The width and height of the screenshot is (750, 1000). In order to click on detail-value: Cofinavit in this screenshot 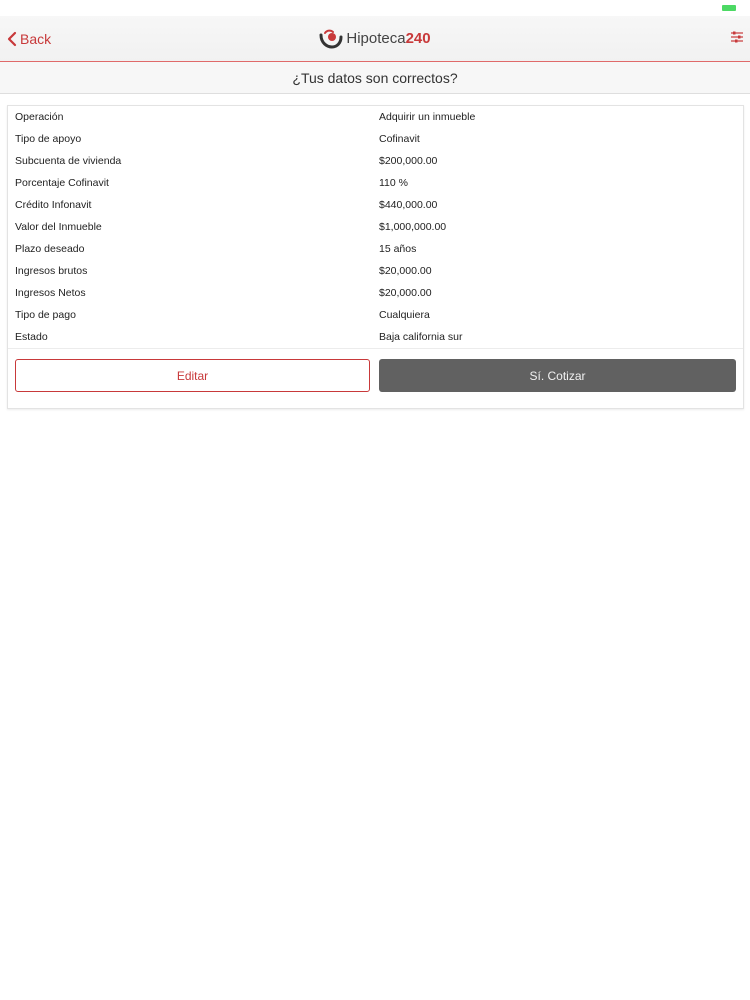, I will do `click(399, 139)`.